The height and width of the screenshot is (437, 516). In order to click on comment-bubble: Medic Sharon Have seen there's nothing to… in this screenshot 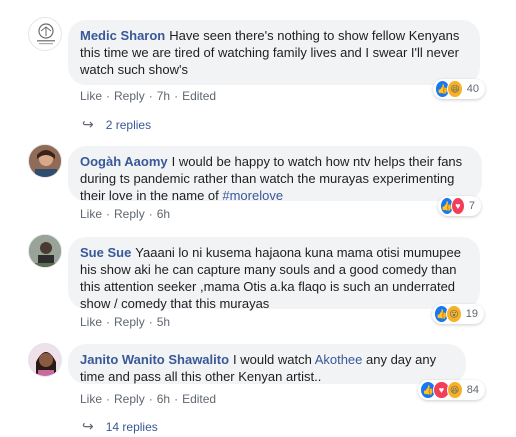, I will do `click(274, 52)`.